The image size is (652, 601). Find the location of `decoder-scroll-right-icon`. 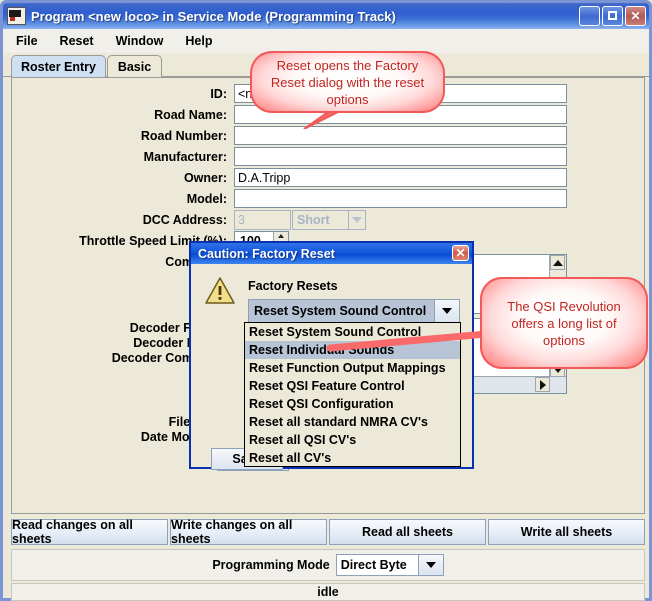

decoder-scroll-right-icon is located at coordinates (542, 384).